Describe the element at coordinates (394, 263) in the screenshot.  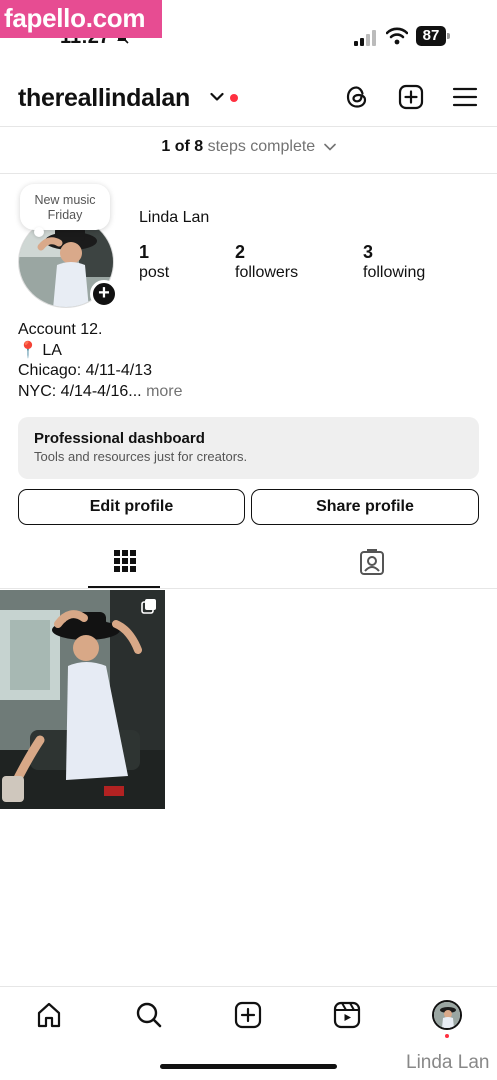
I see `stat-following: 3 following` at that location.